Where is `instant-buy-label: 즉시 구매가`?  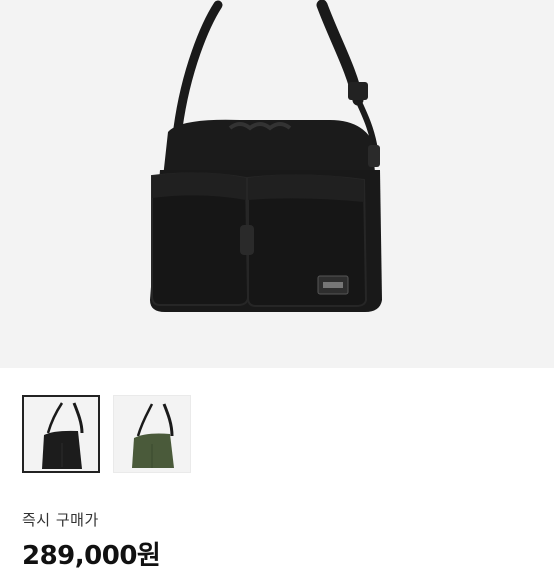
instant-buy-label: 즉시 구매가 is located at coordinates (60, 520).